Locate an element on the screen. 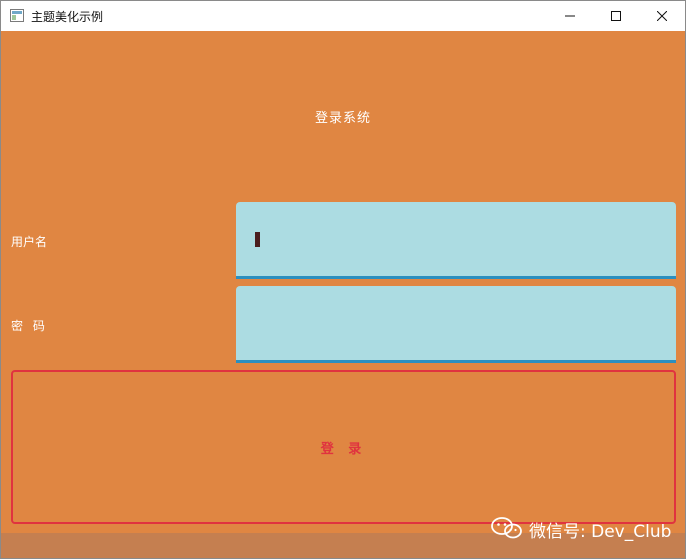 This screenshot has height=559, width=686. minimize-button is located at coordinates (570, 16).